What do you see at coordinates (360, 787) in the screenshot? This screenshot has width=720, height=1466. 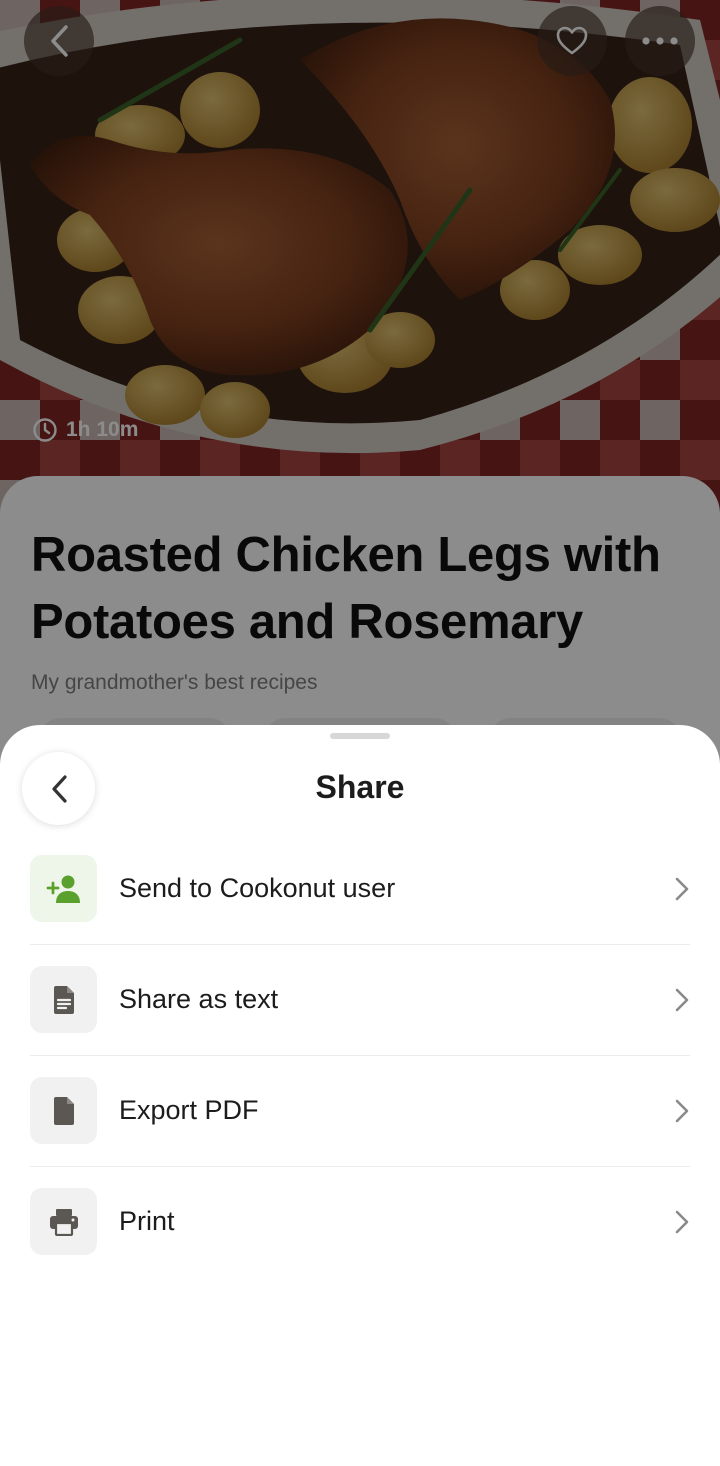 I see `sheet-title: Share` at bounding box center [360, 787].